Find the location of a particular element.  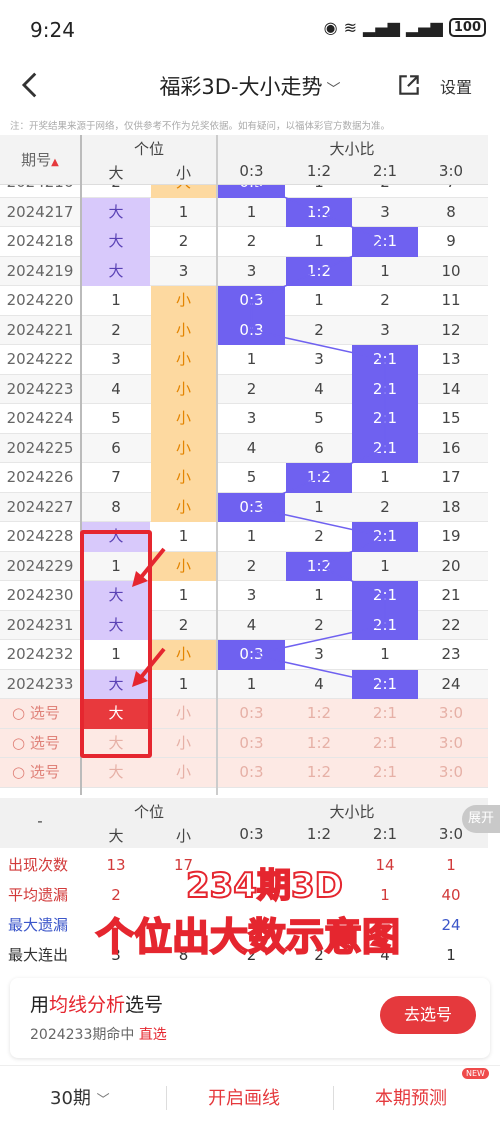

select-cell: 大 is located at coordinates (116, 773).